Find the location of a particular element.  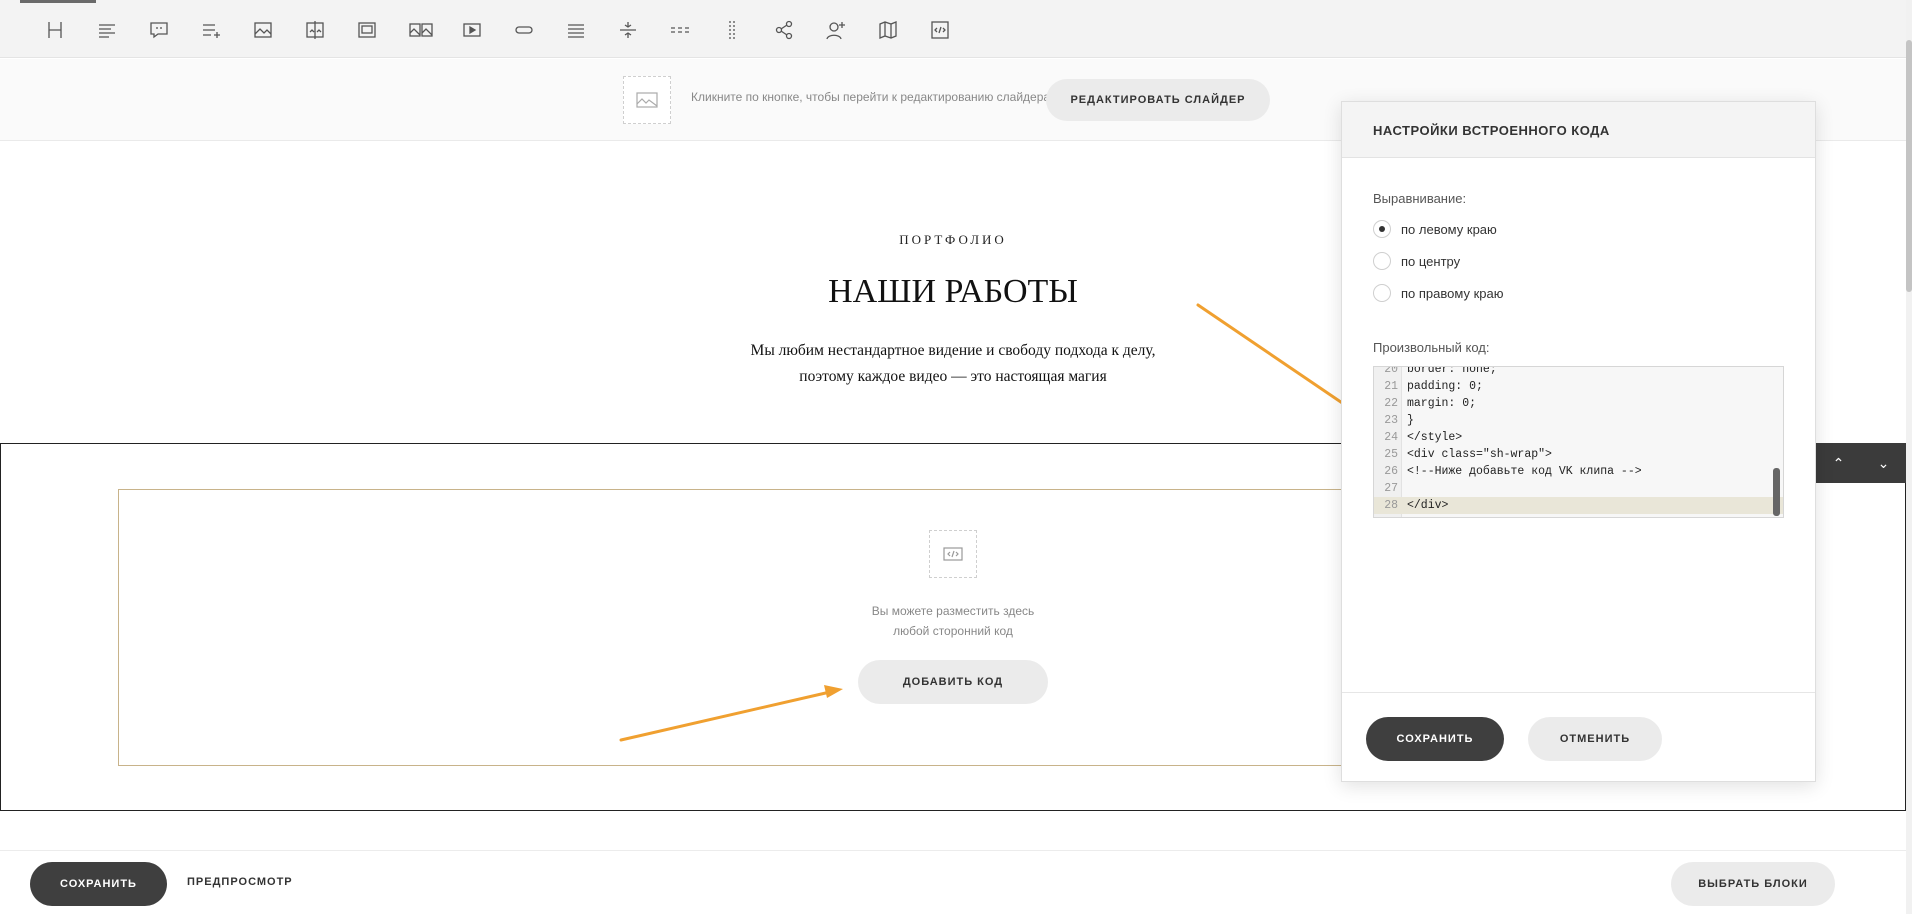

block-toolbar is located at coordinates (953, 29).